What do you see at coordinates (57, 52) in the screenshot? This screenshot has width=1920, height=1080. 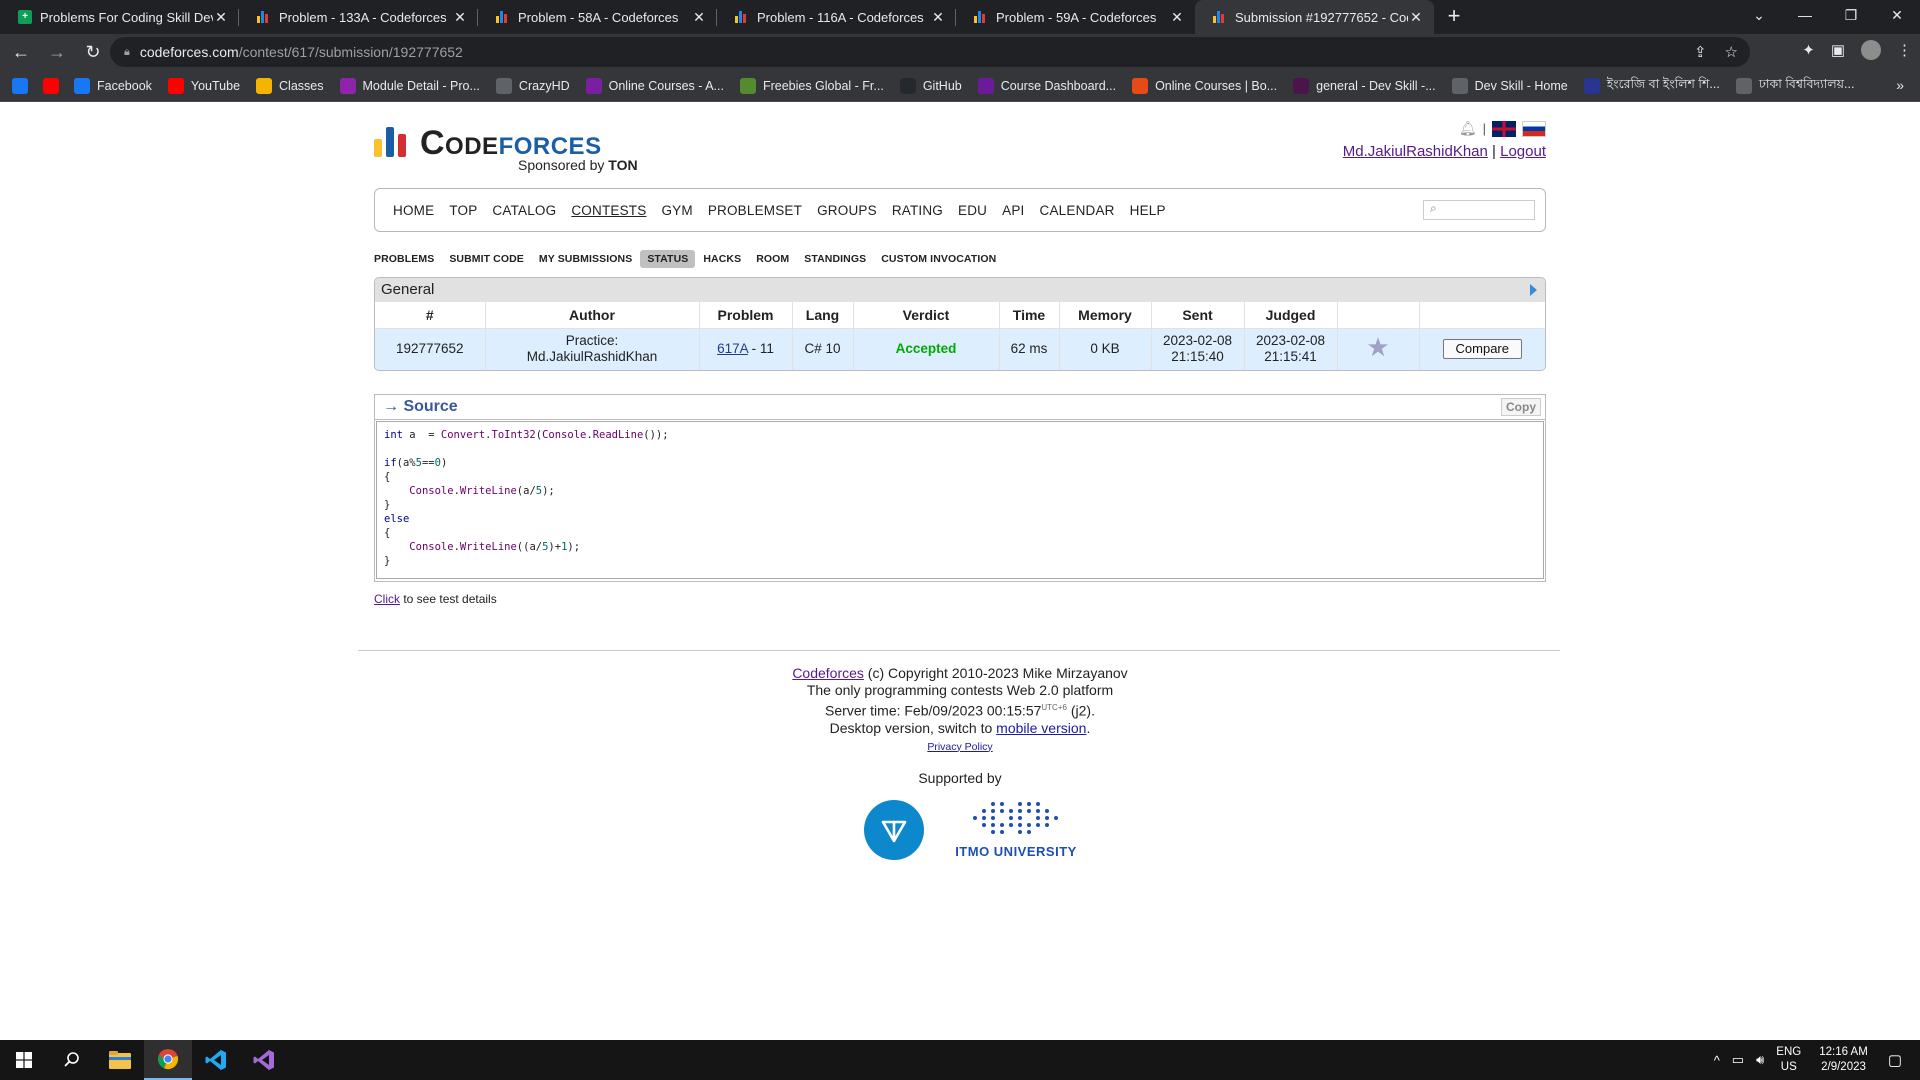 I see `forward-icon: →` at bounding box center [57, 52].